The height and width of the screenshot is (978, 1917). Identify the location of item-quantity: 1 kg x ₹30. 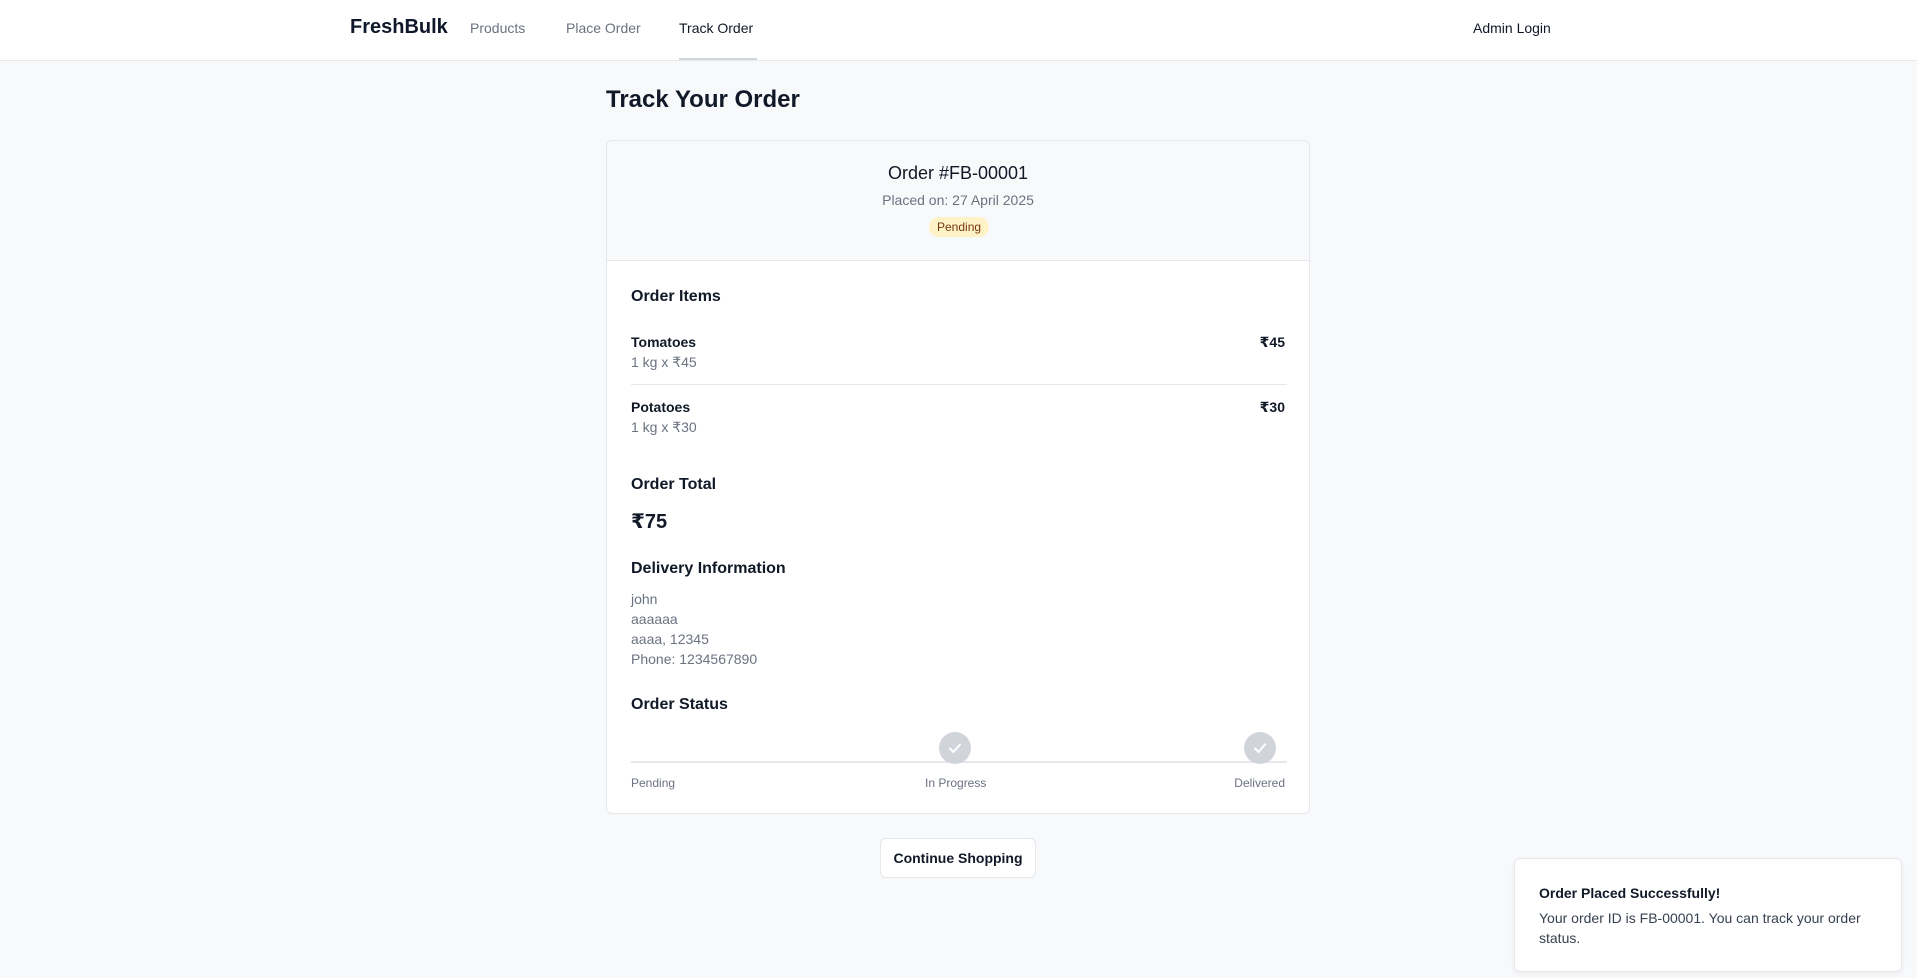
(664, 427).